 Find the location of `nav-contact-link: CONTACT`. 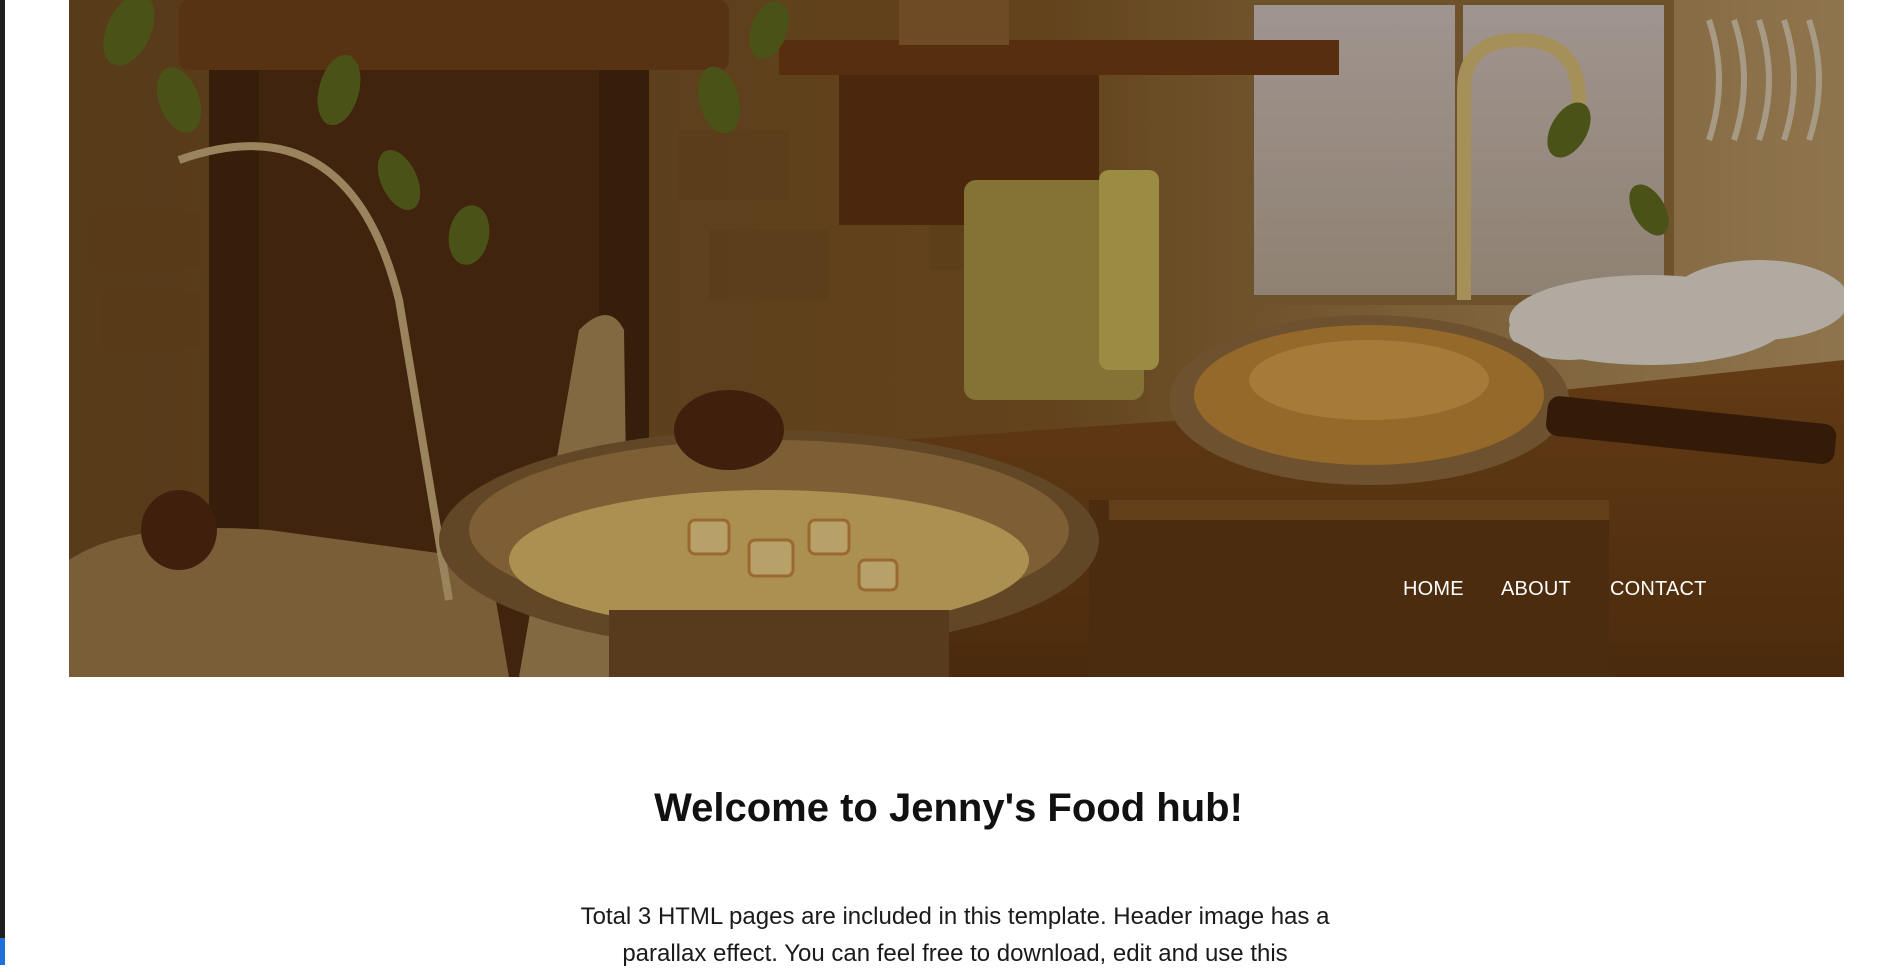

nav-contact-link: CONTACT is located at coordinates (1658, 589).